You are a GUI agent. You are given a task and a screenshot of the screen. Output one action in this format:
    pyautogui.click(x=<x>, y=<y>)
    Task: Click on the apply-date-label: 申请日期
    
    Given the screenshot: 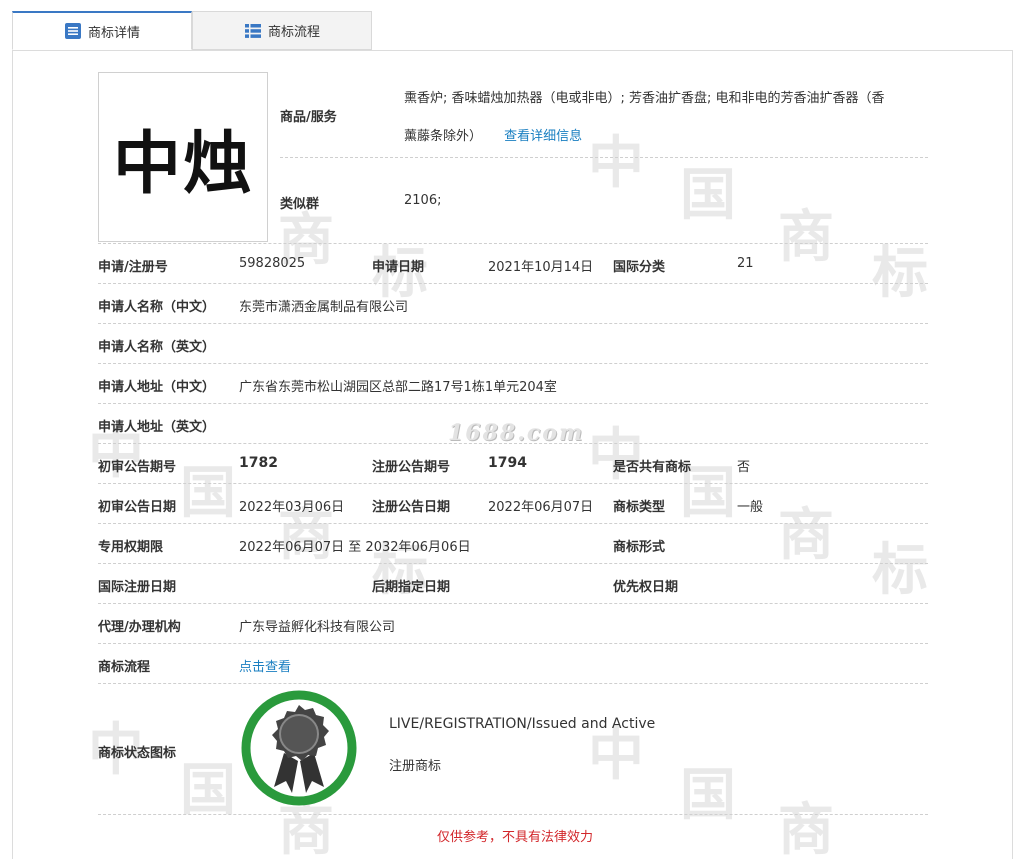 What is the action you would take?
    pyautogui.click(x=398, y=267)
    